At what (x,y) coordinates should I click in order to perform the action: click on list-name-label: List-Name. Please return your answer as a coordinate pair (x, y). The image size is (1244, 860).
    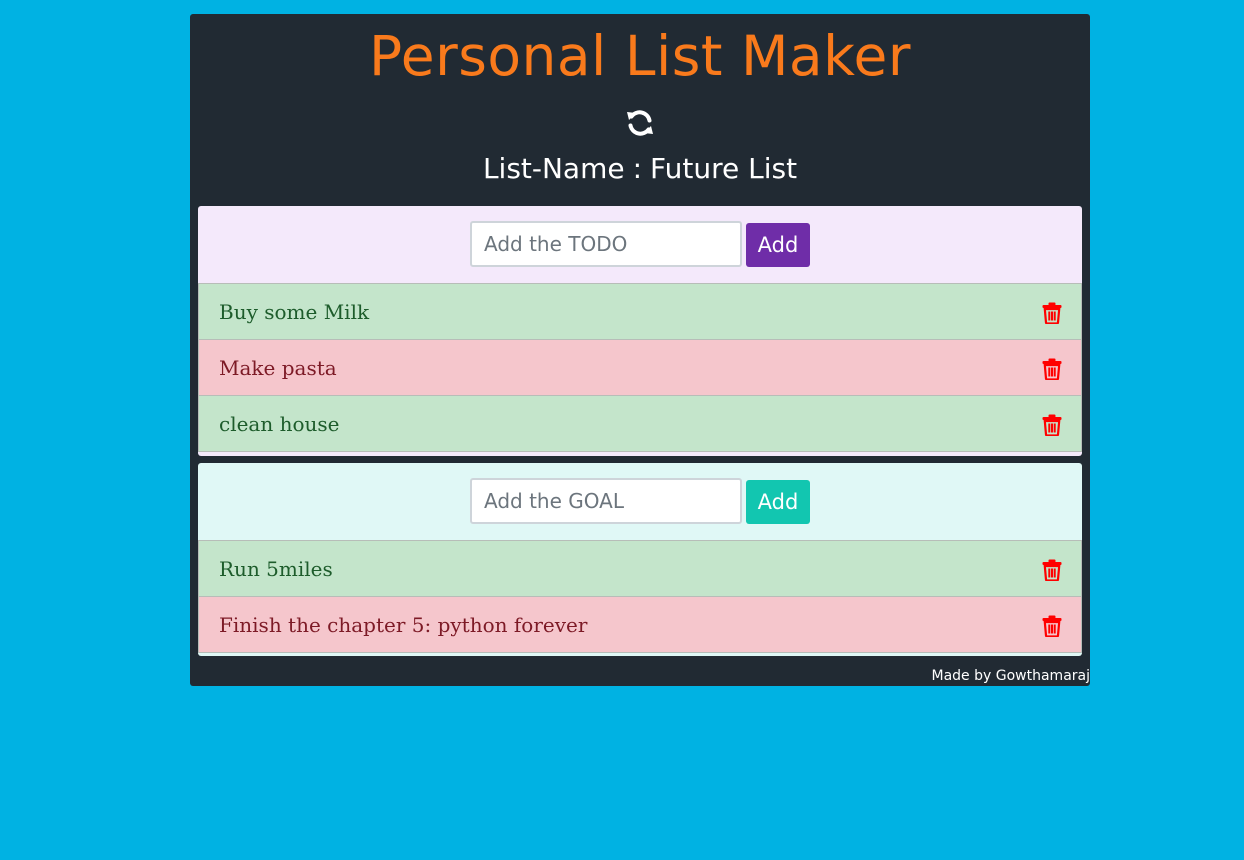
    Looking at the image, I should click on (553, 168).